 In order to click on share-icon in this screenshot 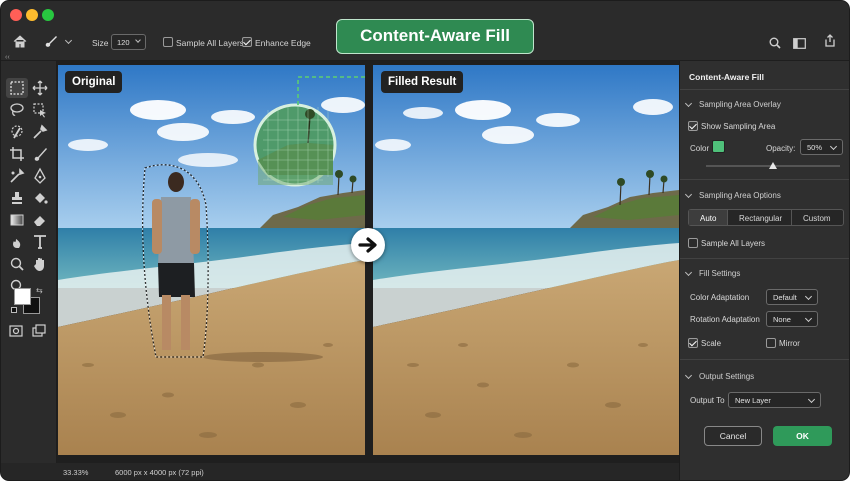, I will do `click(830, 43)`.